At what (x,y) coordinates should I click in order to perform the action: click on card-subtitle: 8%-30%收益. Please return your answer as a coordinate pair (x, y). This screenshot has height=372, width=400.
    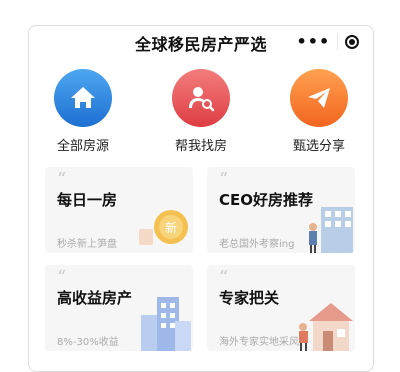
    Looking at the image, I should click on (88, 342).